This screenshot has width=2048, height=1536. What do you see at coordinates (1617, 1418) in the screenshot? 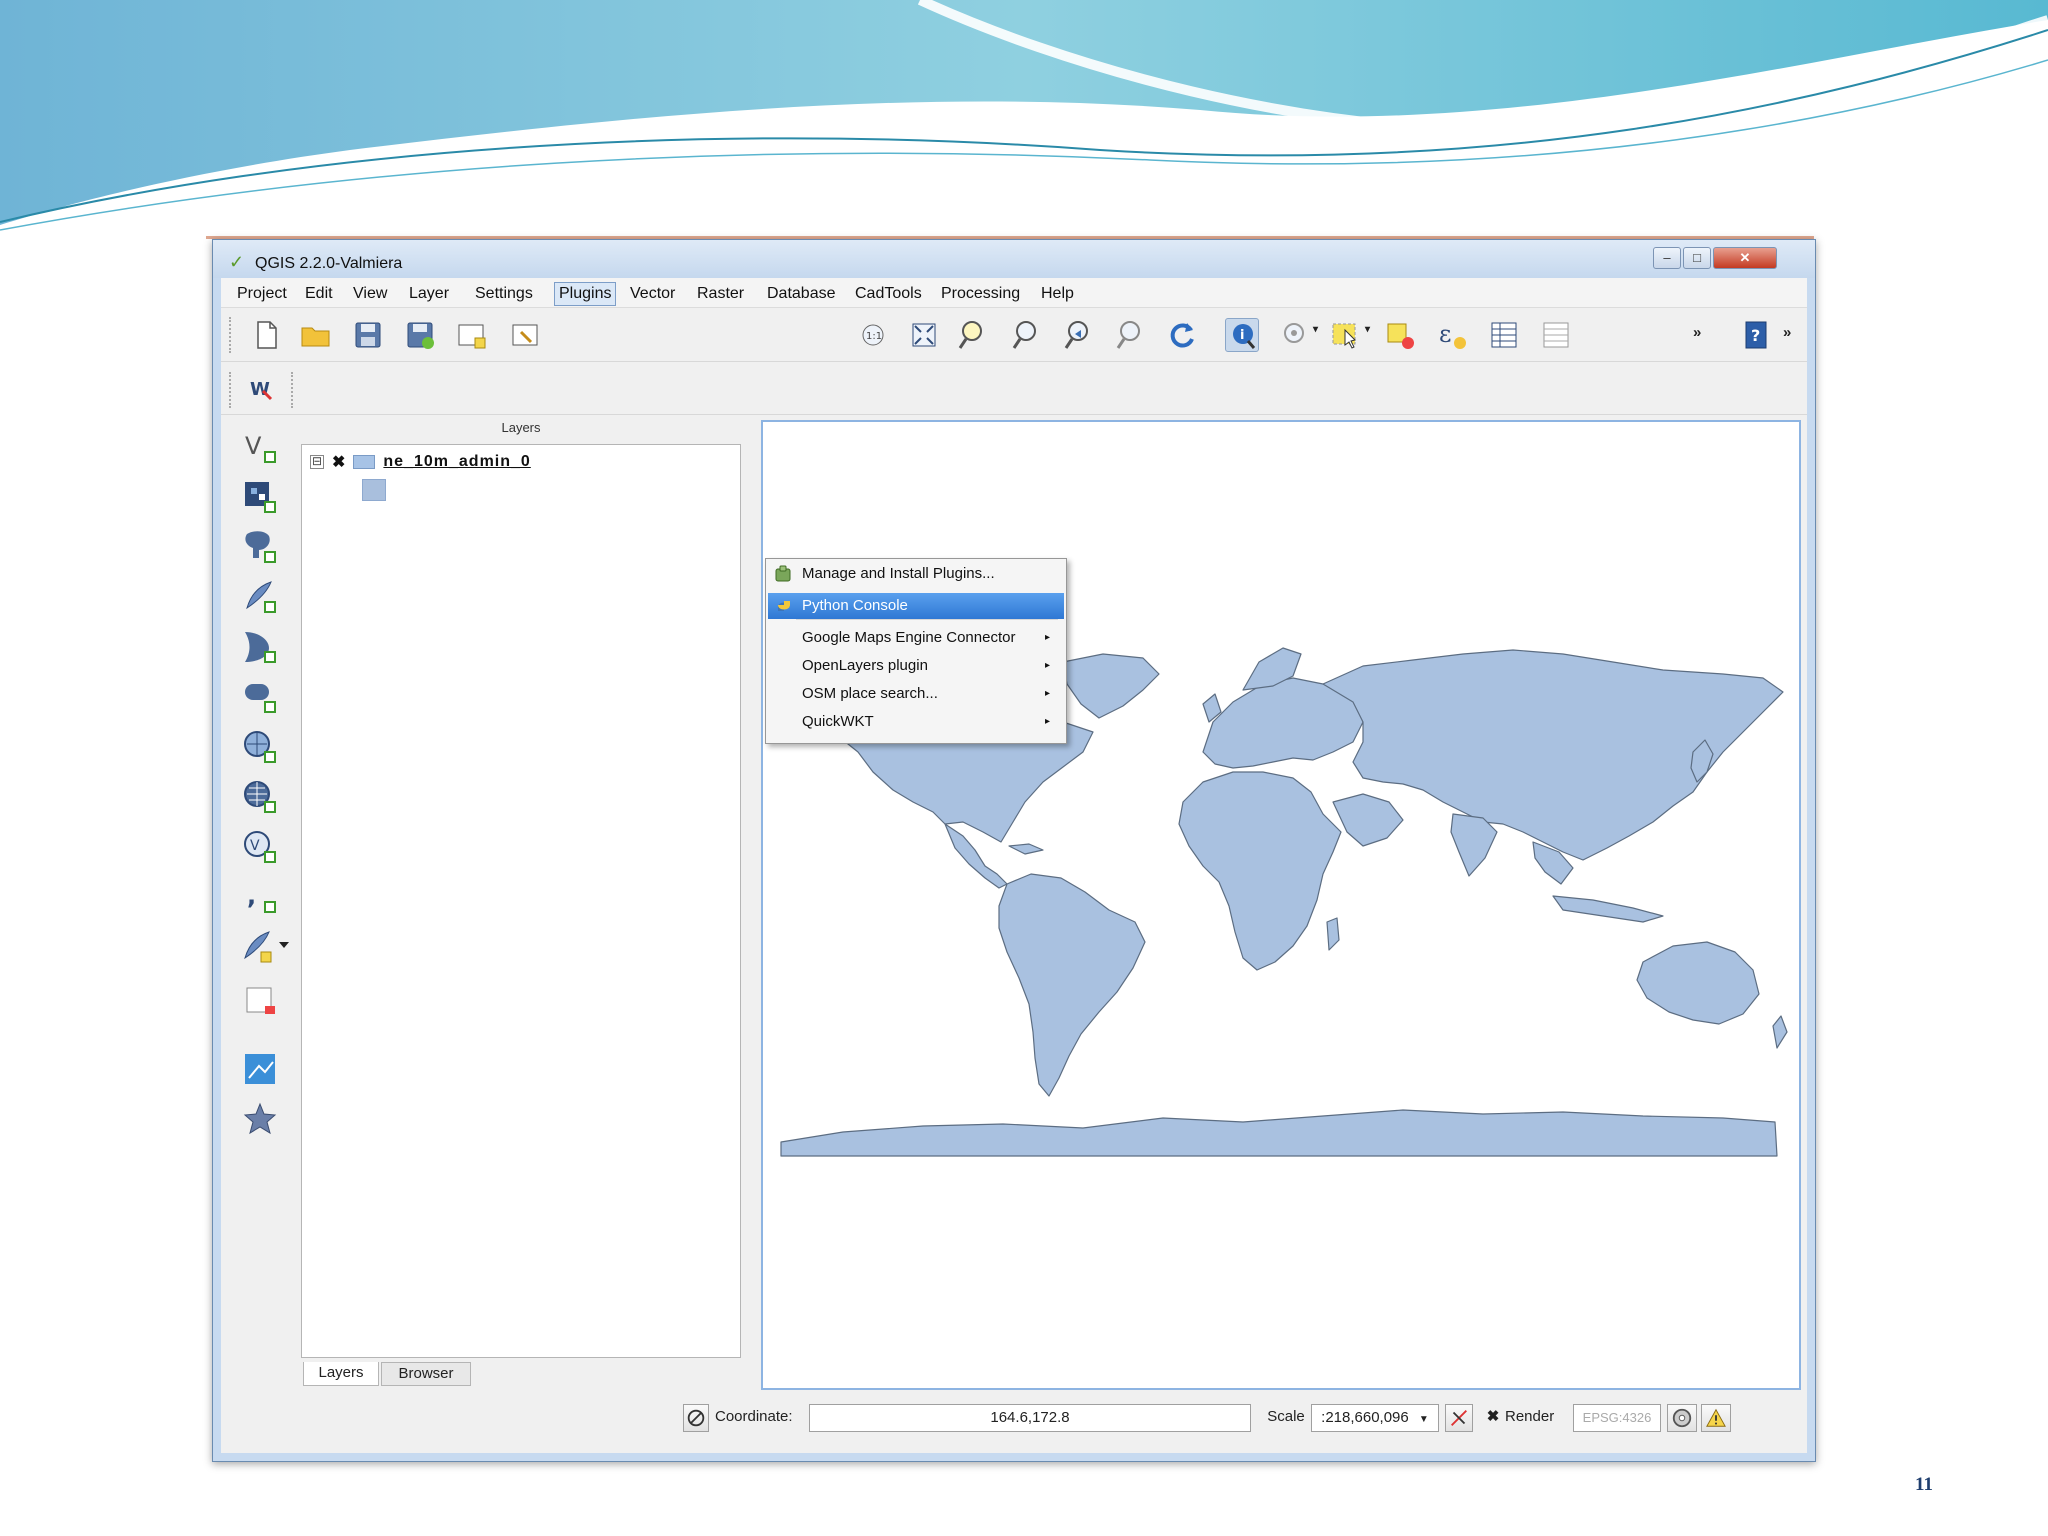
I see `crs-status: EPSG:4326` at bounding box center [1617, 1418].